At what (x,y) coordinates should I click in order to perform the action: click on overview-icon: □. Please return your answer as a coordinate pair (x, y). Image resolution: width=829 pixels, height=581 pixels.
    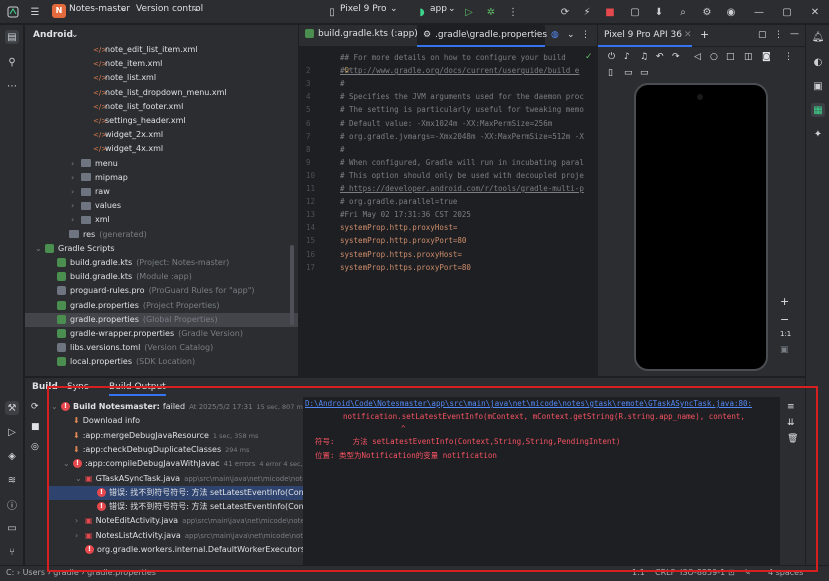
    Looking at the image, I should click on (730, 57).